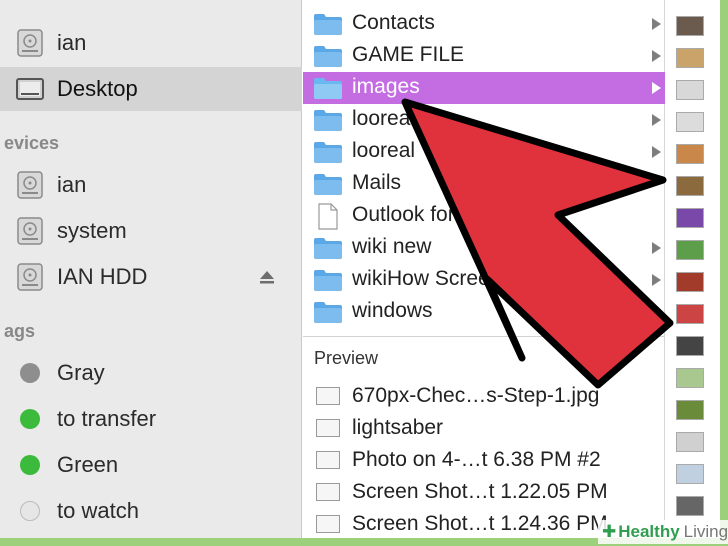 This screenshot has width=728, height=546. I want to click on preview-row: Screen Shot…t 1.22.05 PM, so click(484, 492).